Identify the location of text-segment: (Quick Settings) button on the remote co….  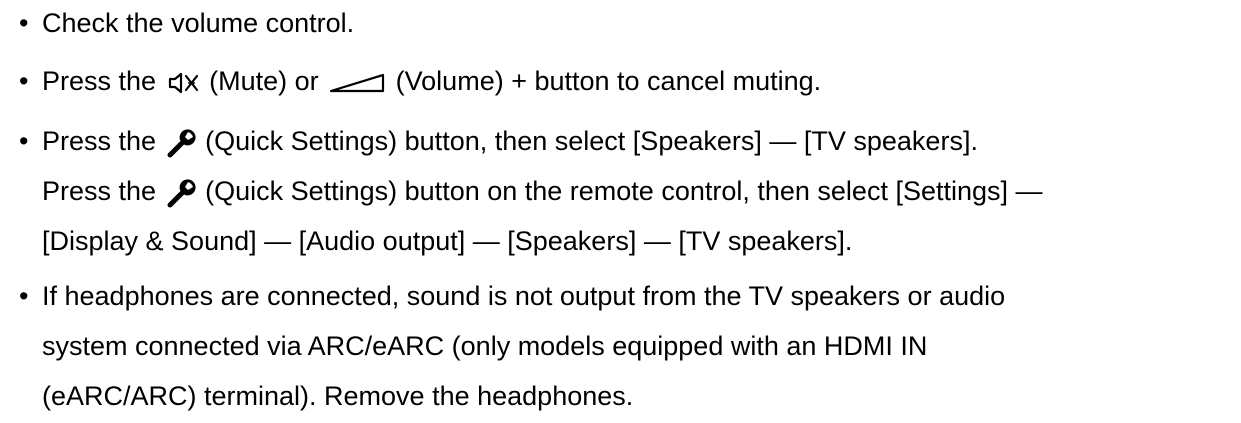
(624, 191).